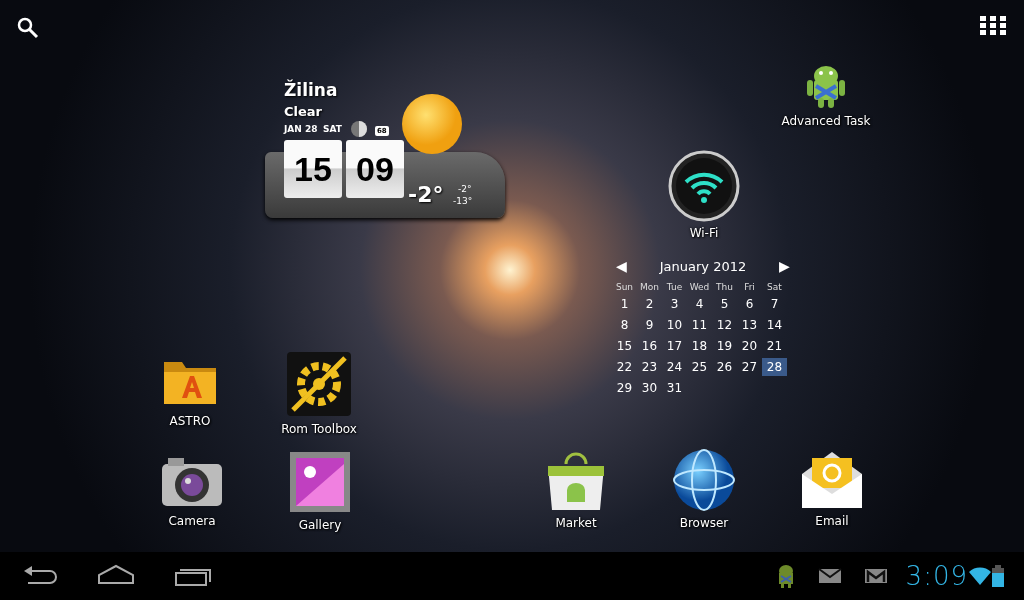 This screenshot has height=600, width=1024. What do you see at coordinates (724, 325) in the screenshot?
I see `calendar-day: 12` at bounding box center [724, 325].